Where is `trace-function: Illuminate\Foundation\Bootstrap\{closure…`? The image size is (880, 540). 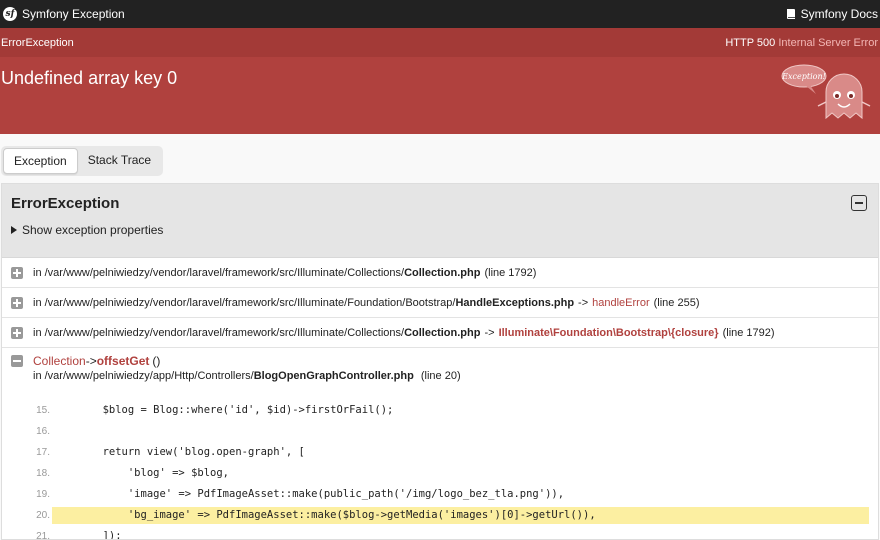
trace-function: Illuminate\Foundation\Bootstrap\{closure… is located at coordinates (608, 332).